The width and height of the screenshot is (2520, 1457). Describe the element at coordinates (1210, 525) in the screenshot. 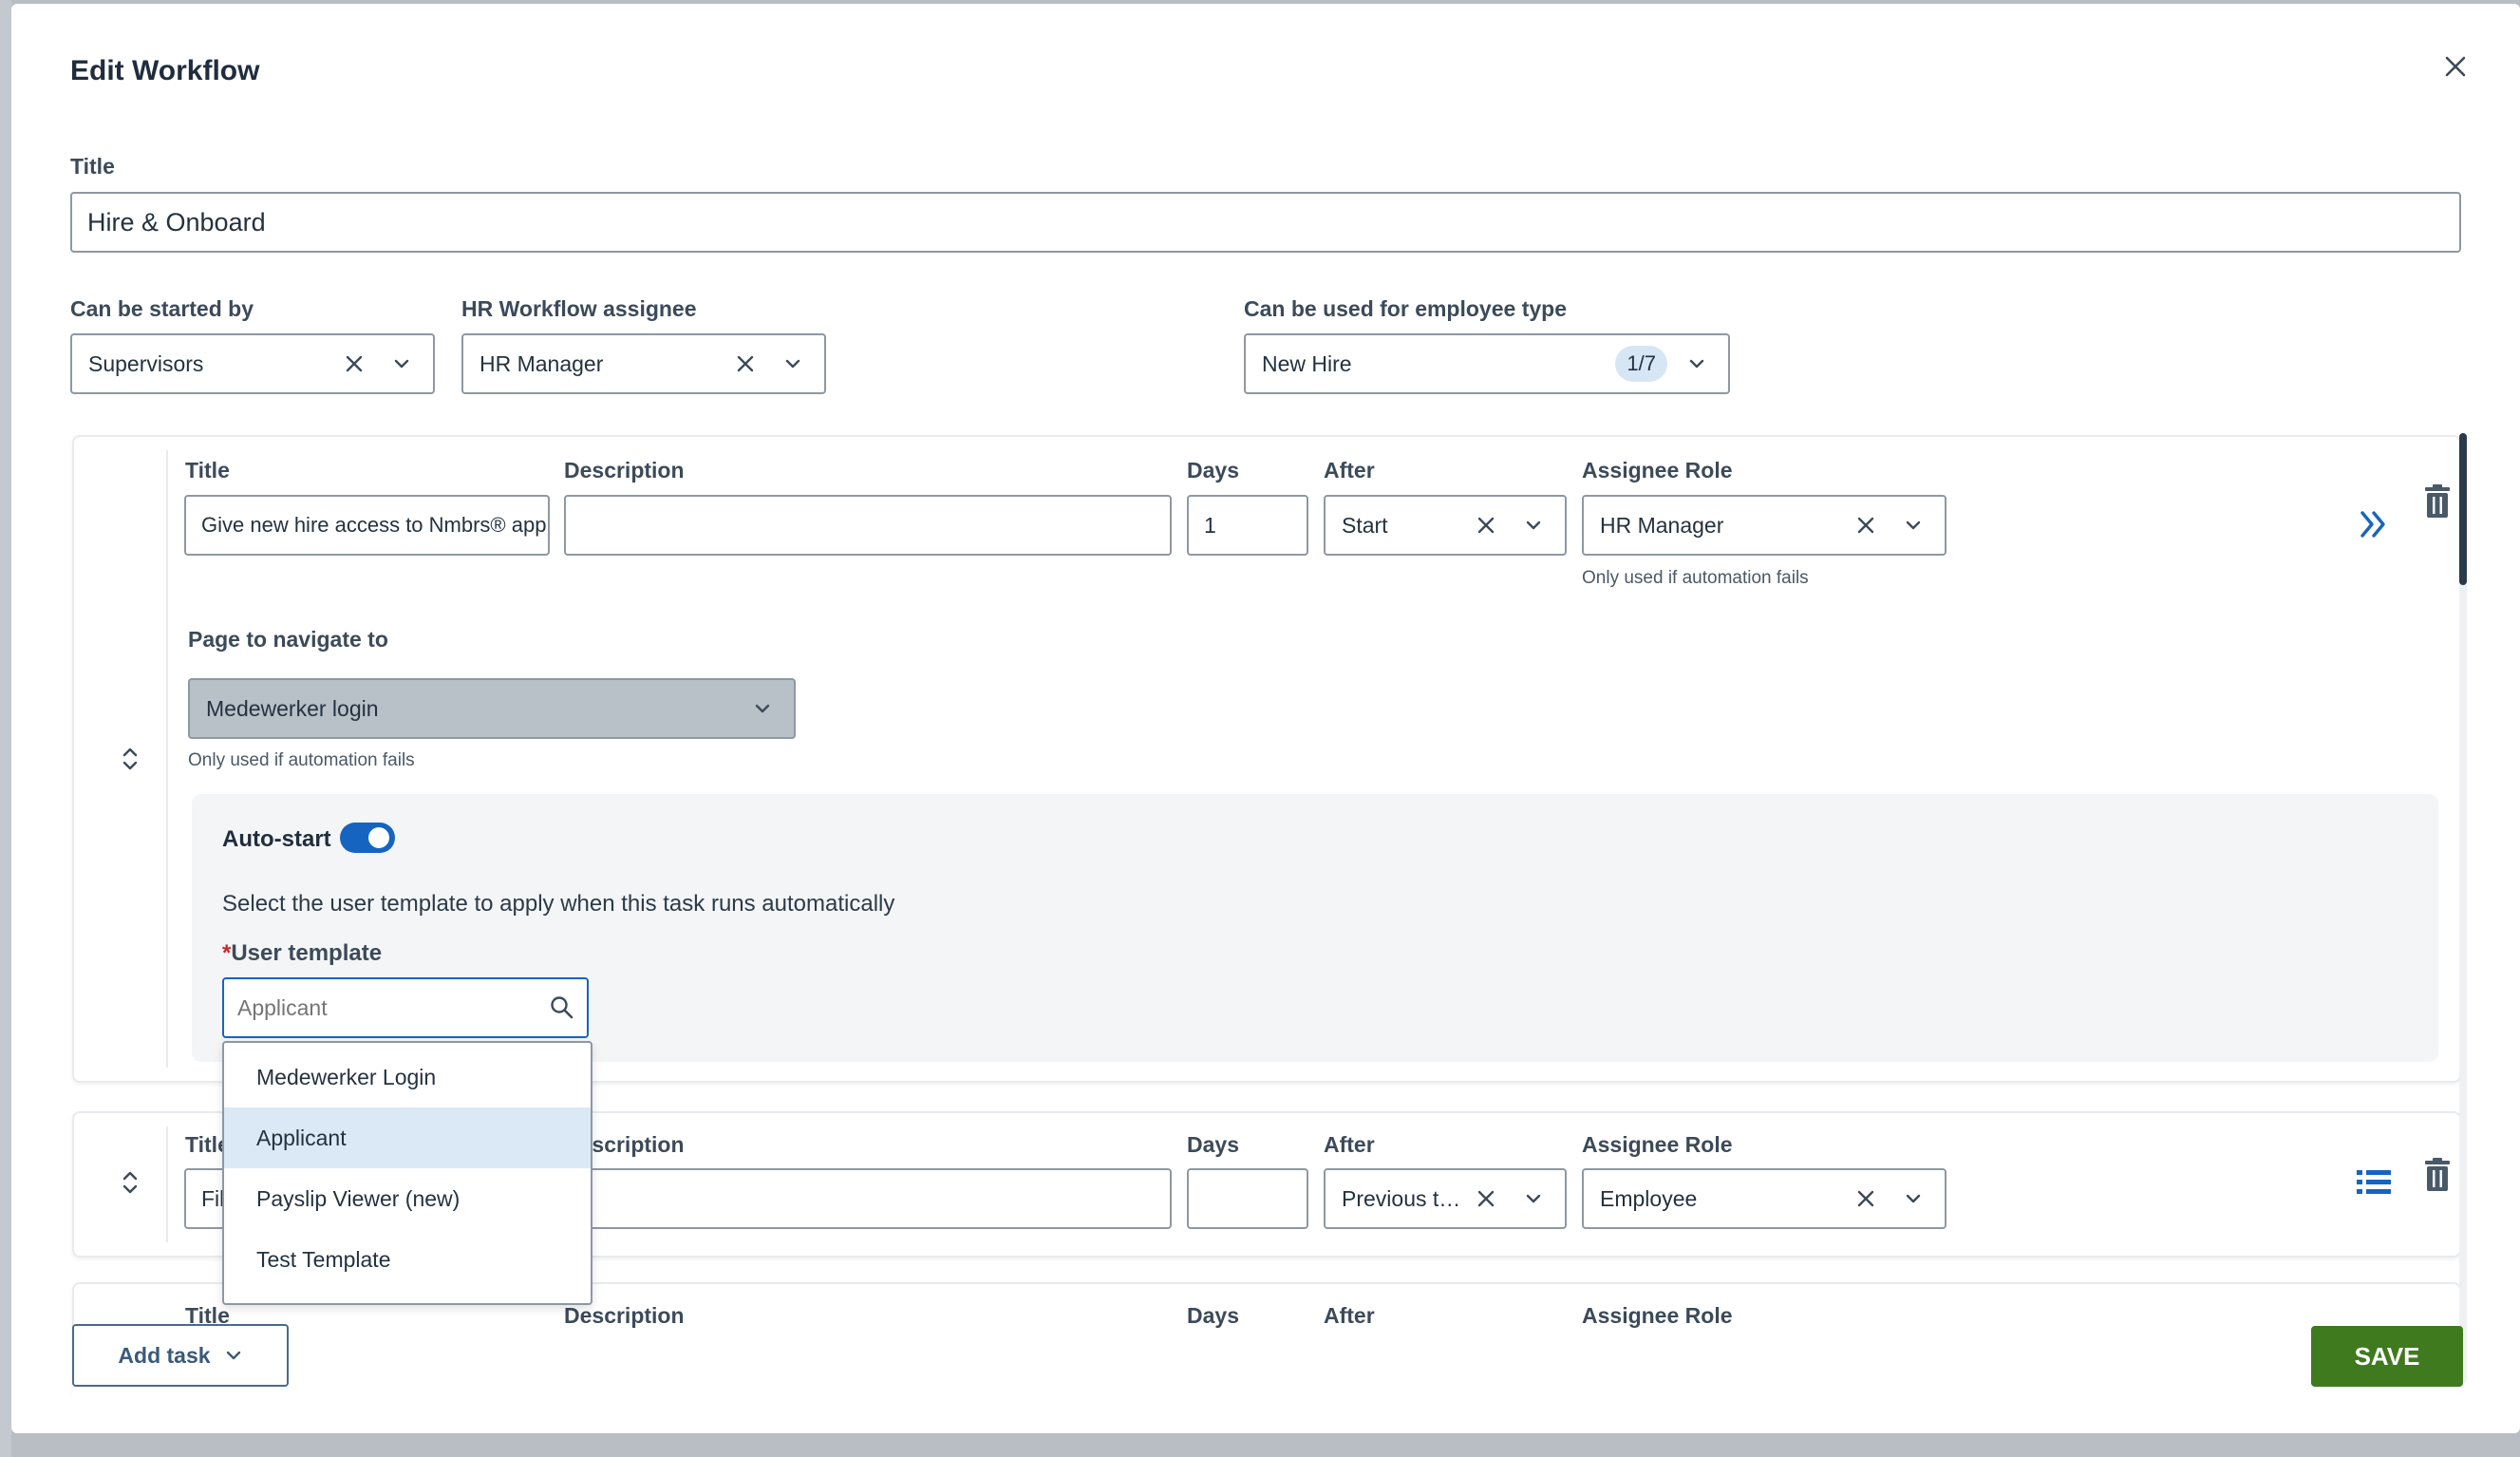

I see `task-days-value: 1` at that location.